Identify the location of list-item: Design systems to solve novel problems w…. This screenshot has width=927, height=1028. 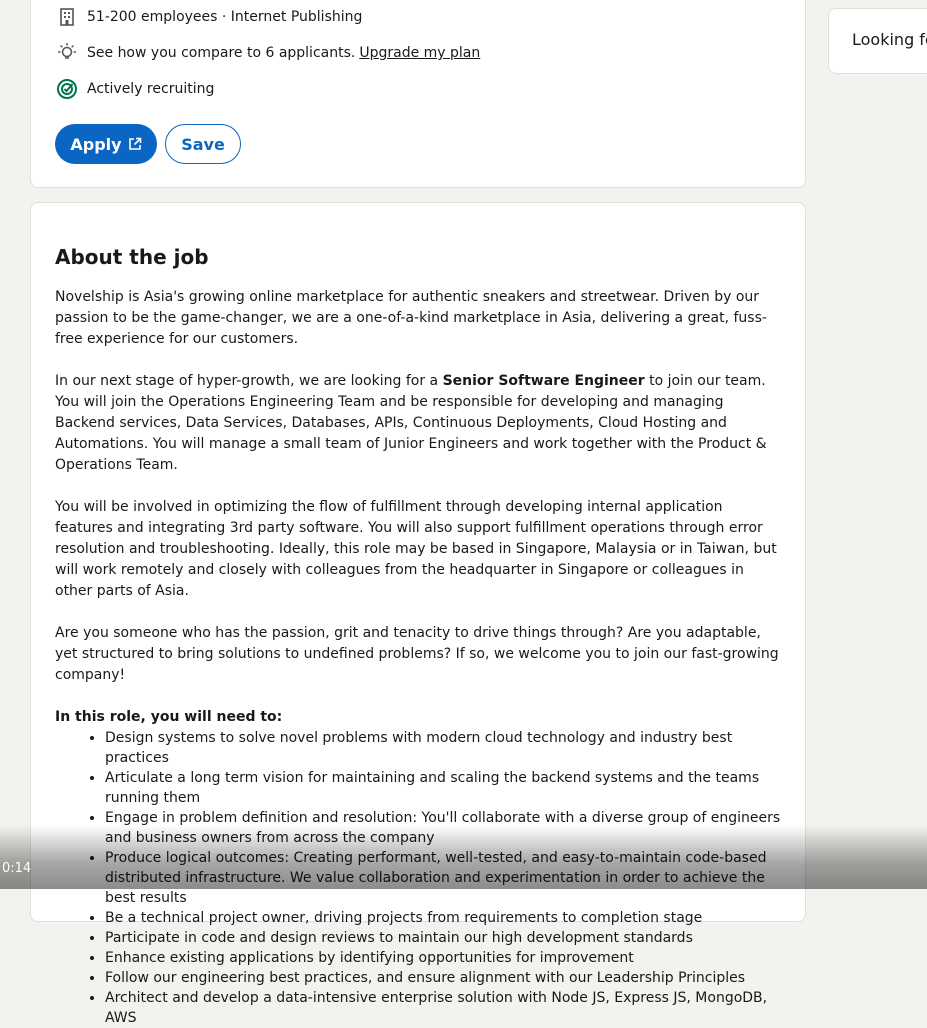
(444, 748).